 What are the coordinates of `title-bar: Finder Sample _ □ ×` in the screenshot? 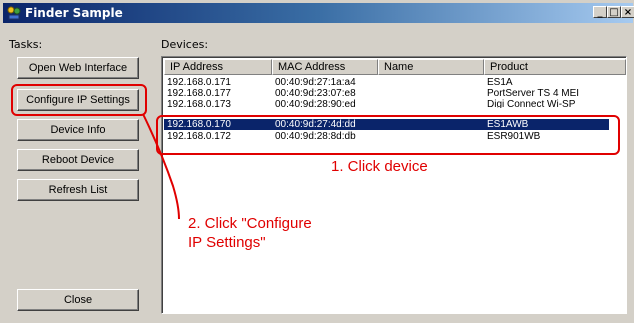 It's located at (318, 13).